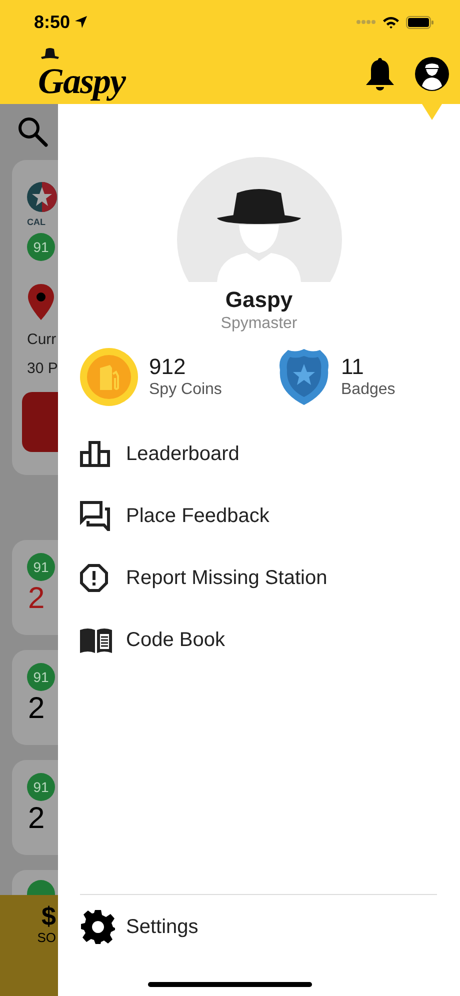 This screenshot has height=996, width=460. Describe the element at coordinates (432, 74) in the screenshot. I see `account-icon` at that location.